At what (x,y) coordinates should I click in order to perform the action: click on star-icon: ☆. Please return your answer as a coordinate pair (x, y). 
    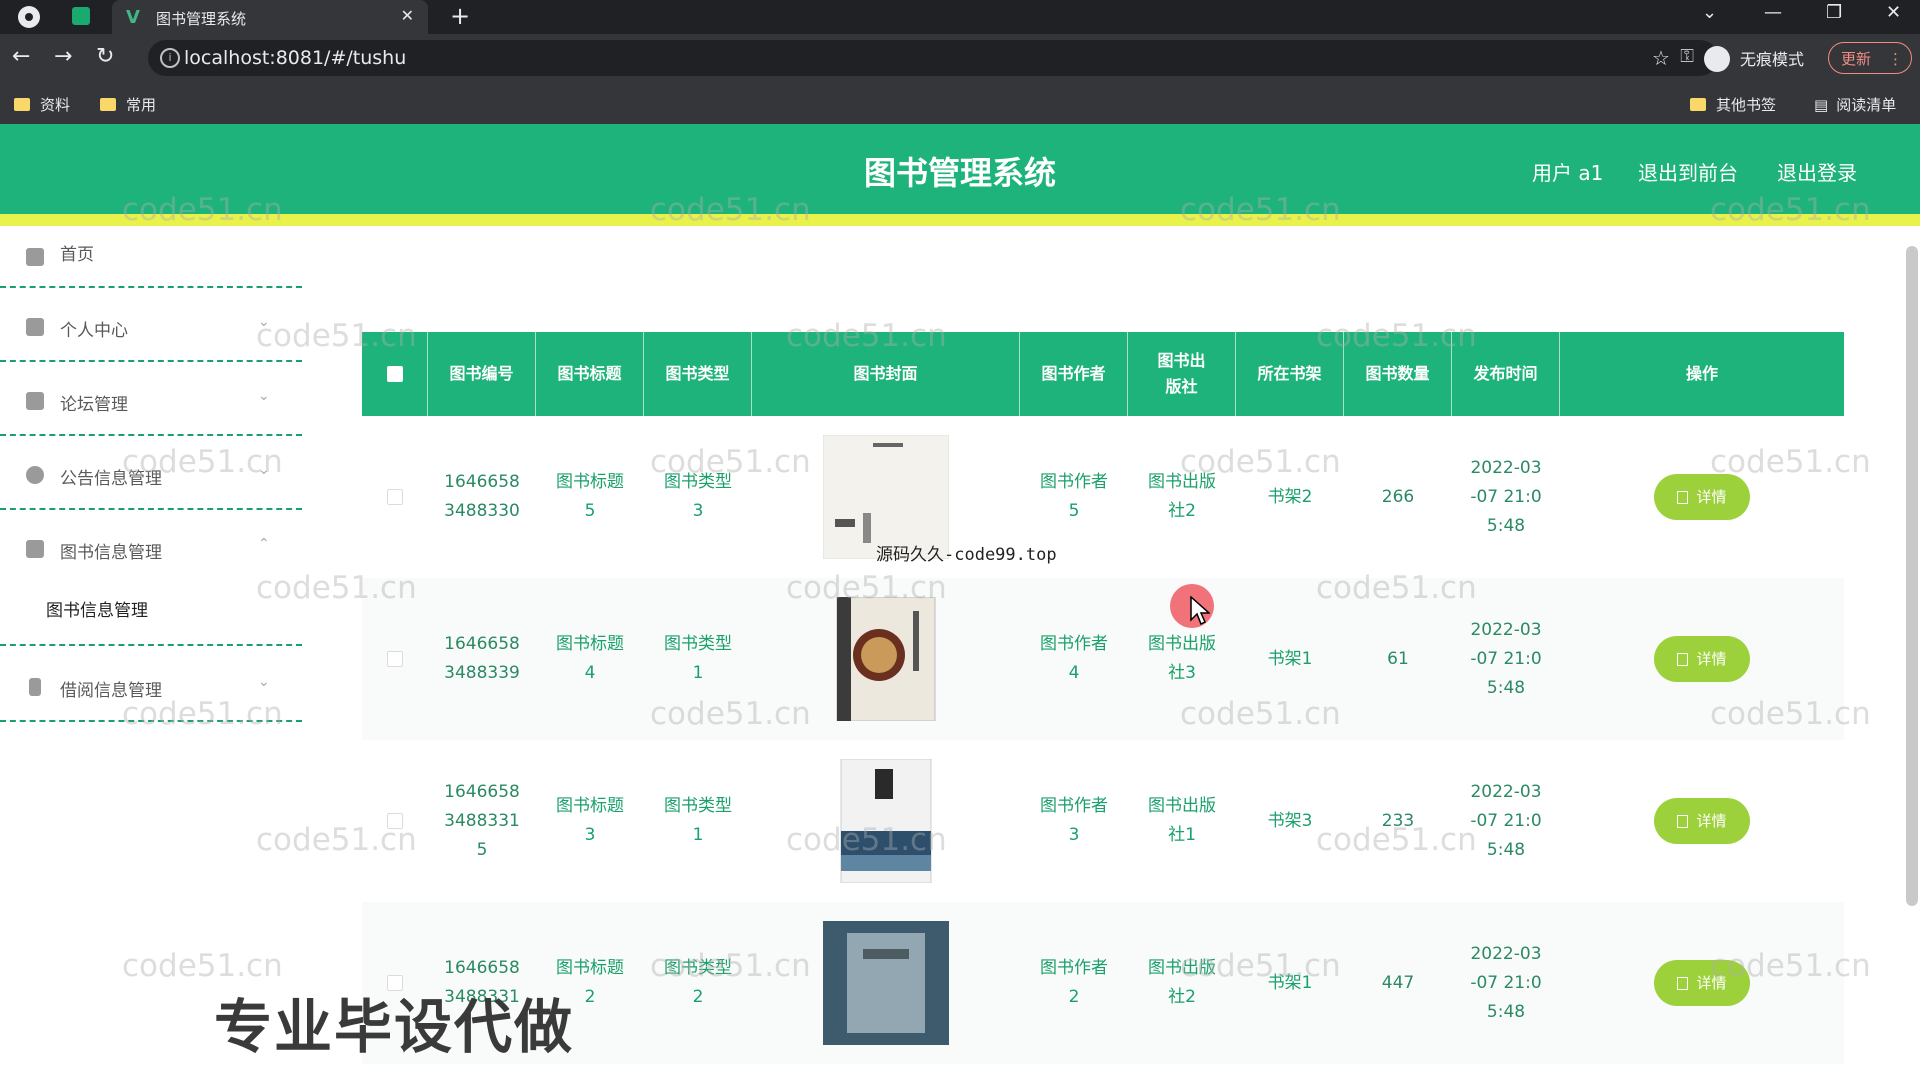
    Looking at the image, I should click on (1661, 58).